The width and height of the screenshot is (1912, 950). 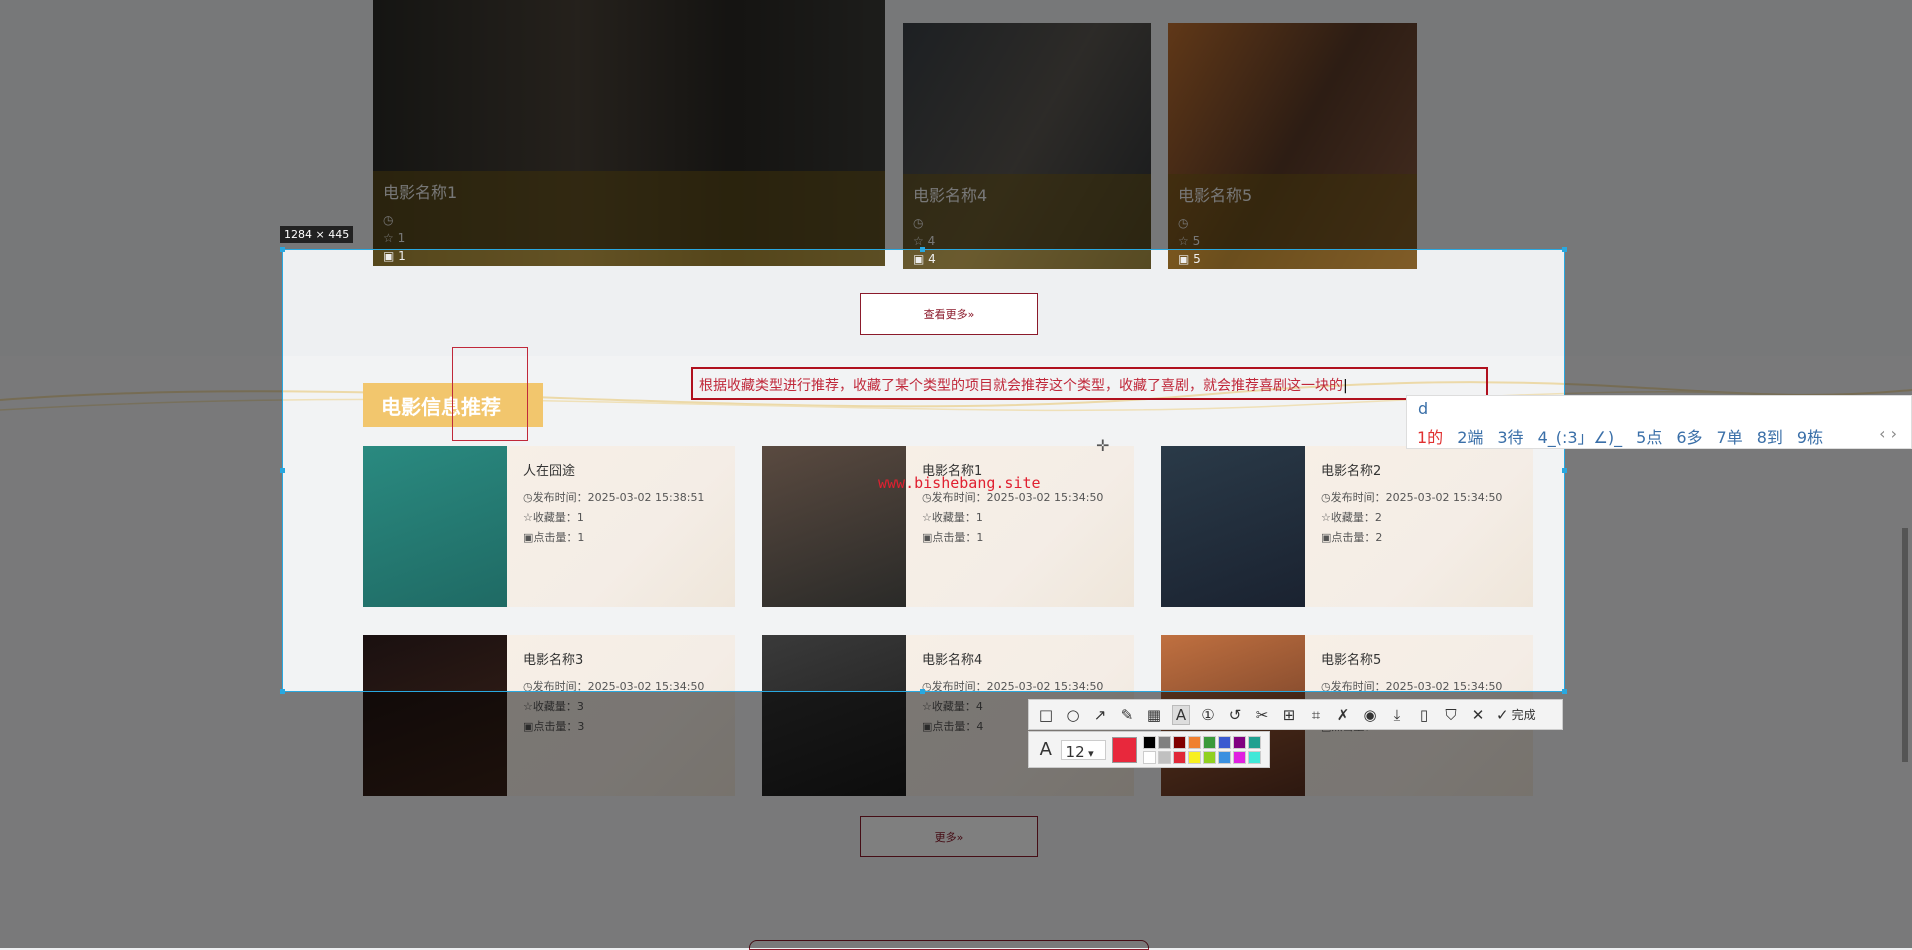 What do you see at coordinates (1478, 715) in the screenshot?
I see `close-icon: ✕` at bounding box center [1478, 715].